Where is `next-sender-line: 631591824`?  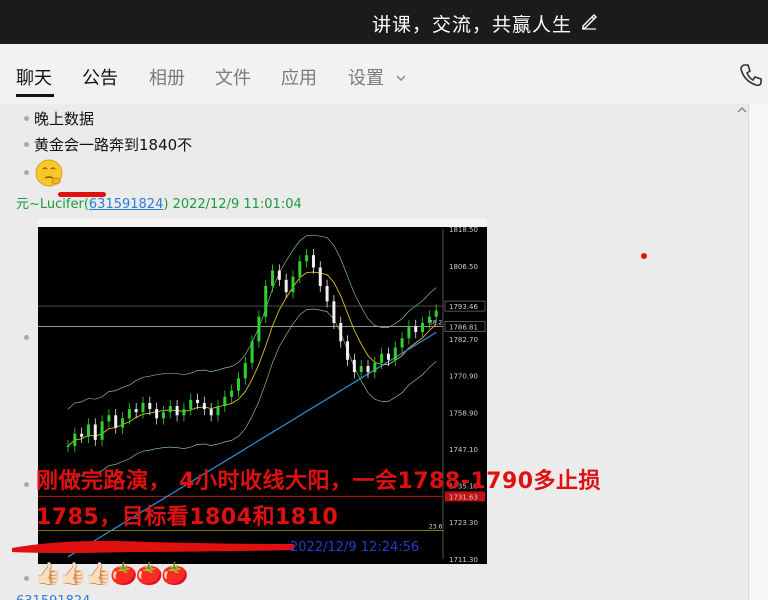
next-sender-line: 631591824 is located at coordinates (53, 597).